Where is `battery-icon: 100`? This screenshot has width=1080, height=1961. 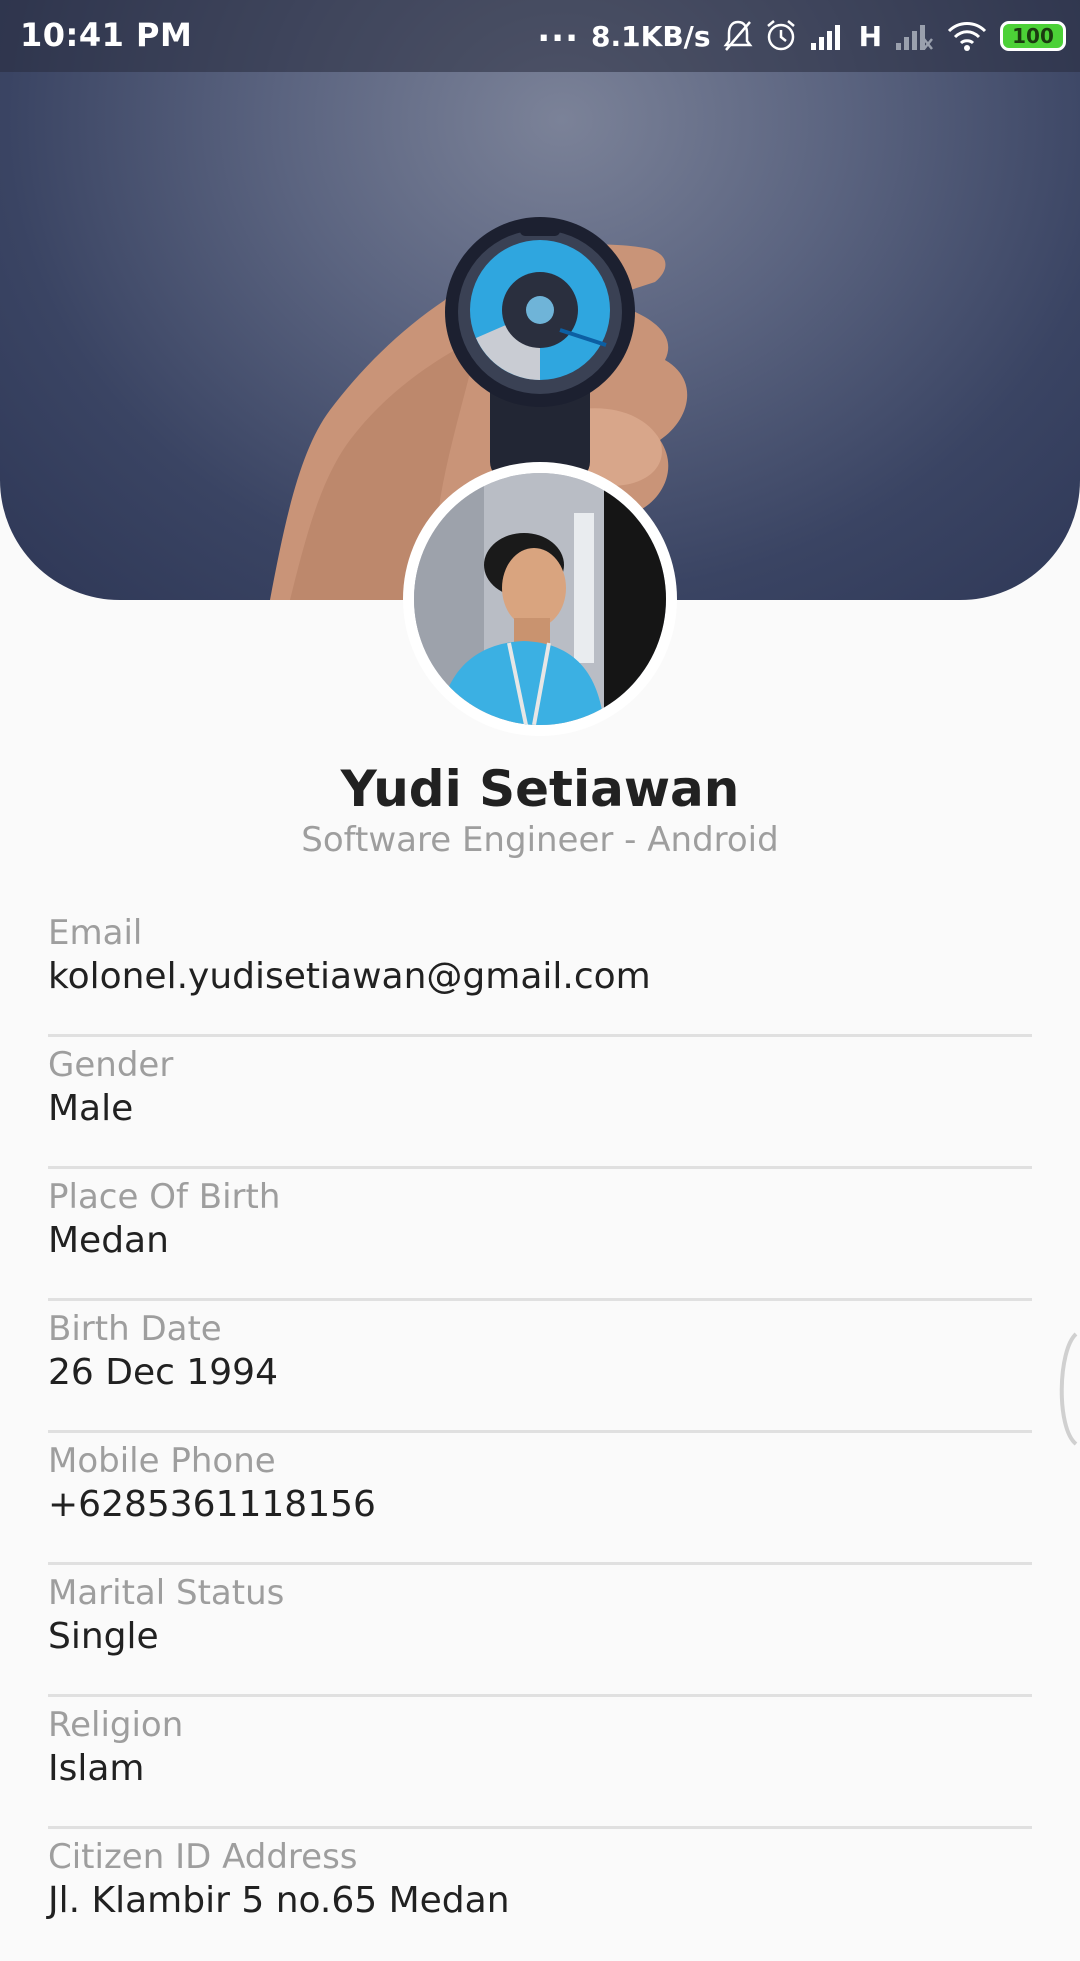
battery-icon: 100 is located at coordinates (1033, 36).